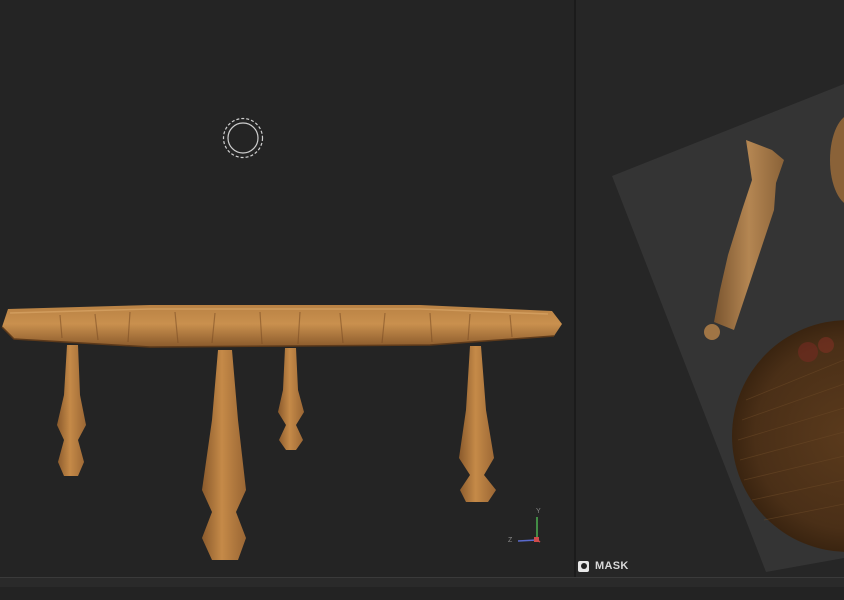 This screenshot has width=844, height=600. Describe the element at coordinates (281, 326) in the screenshot. I see `table-top` at that location.